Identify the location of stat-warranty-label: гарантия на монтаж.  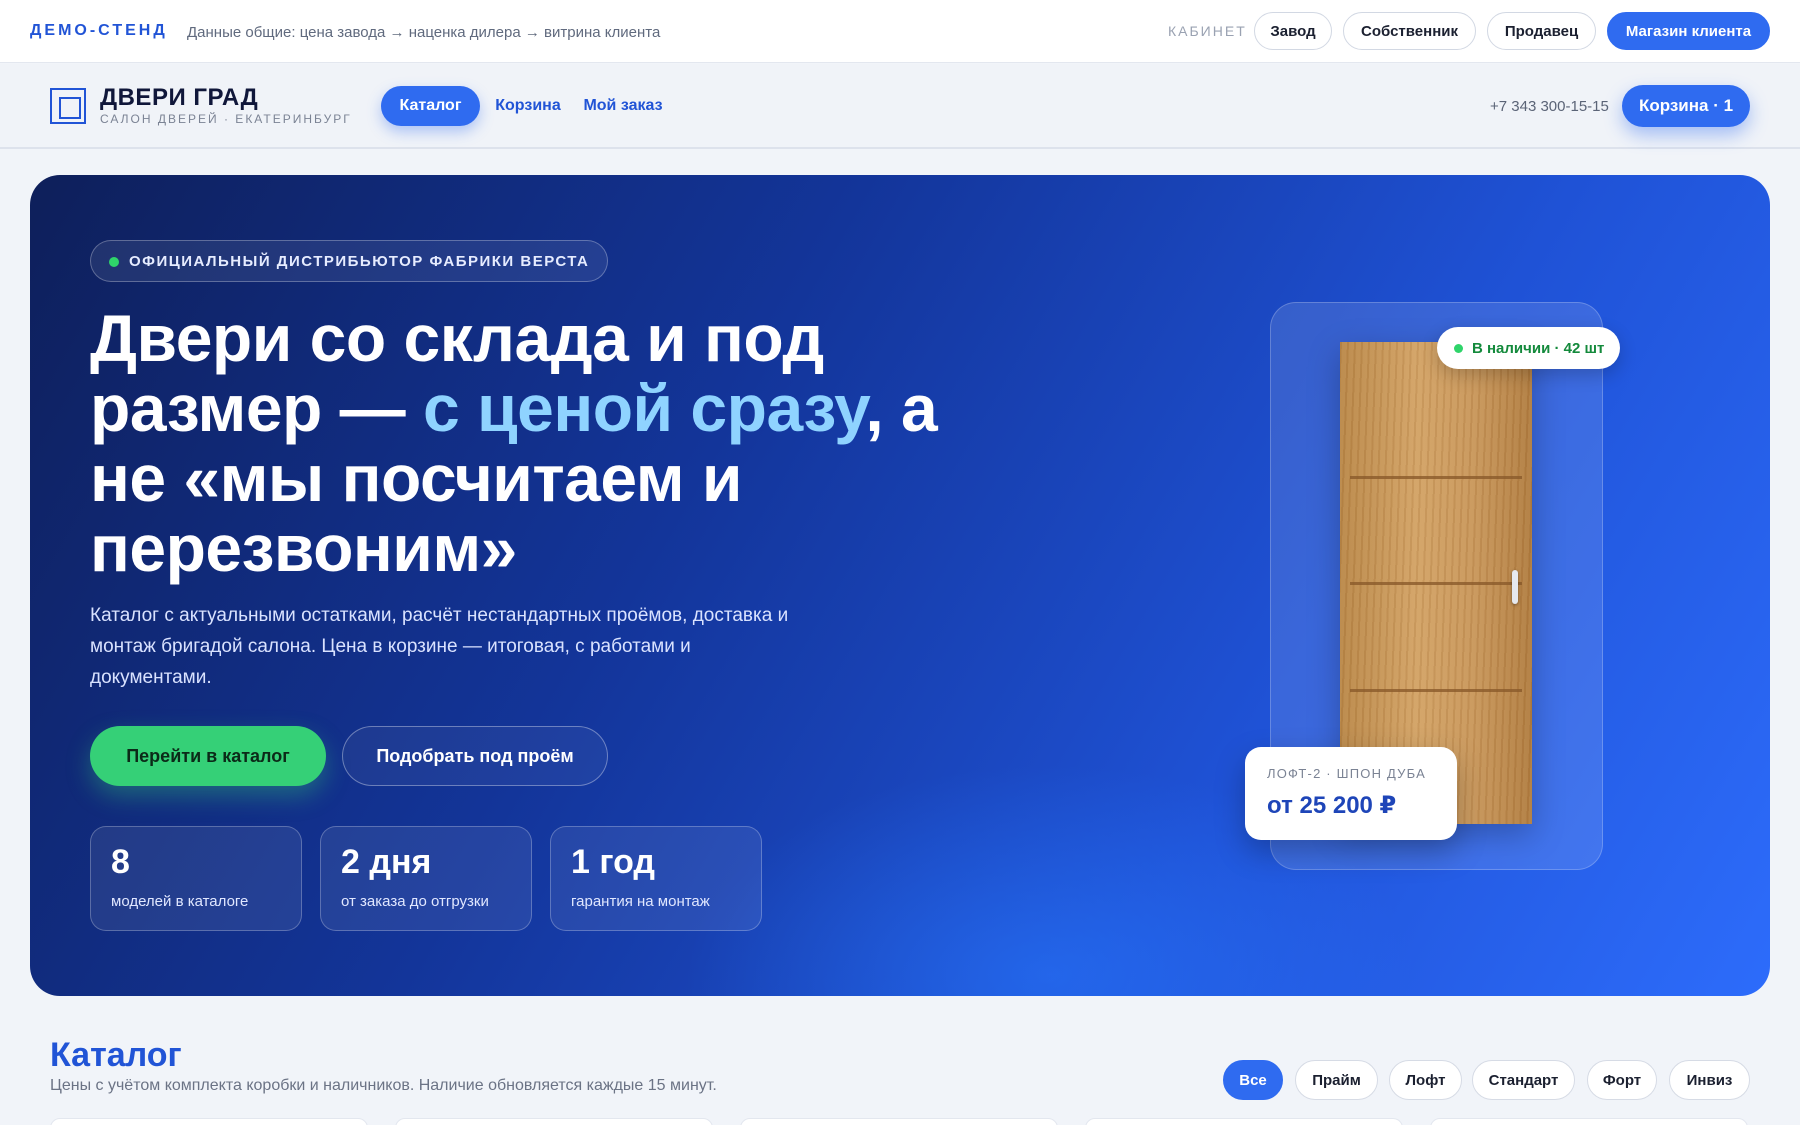
(640, 901).